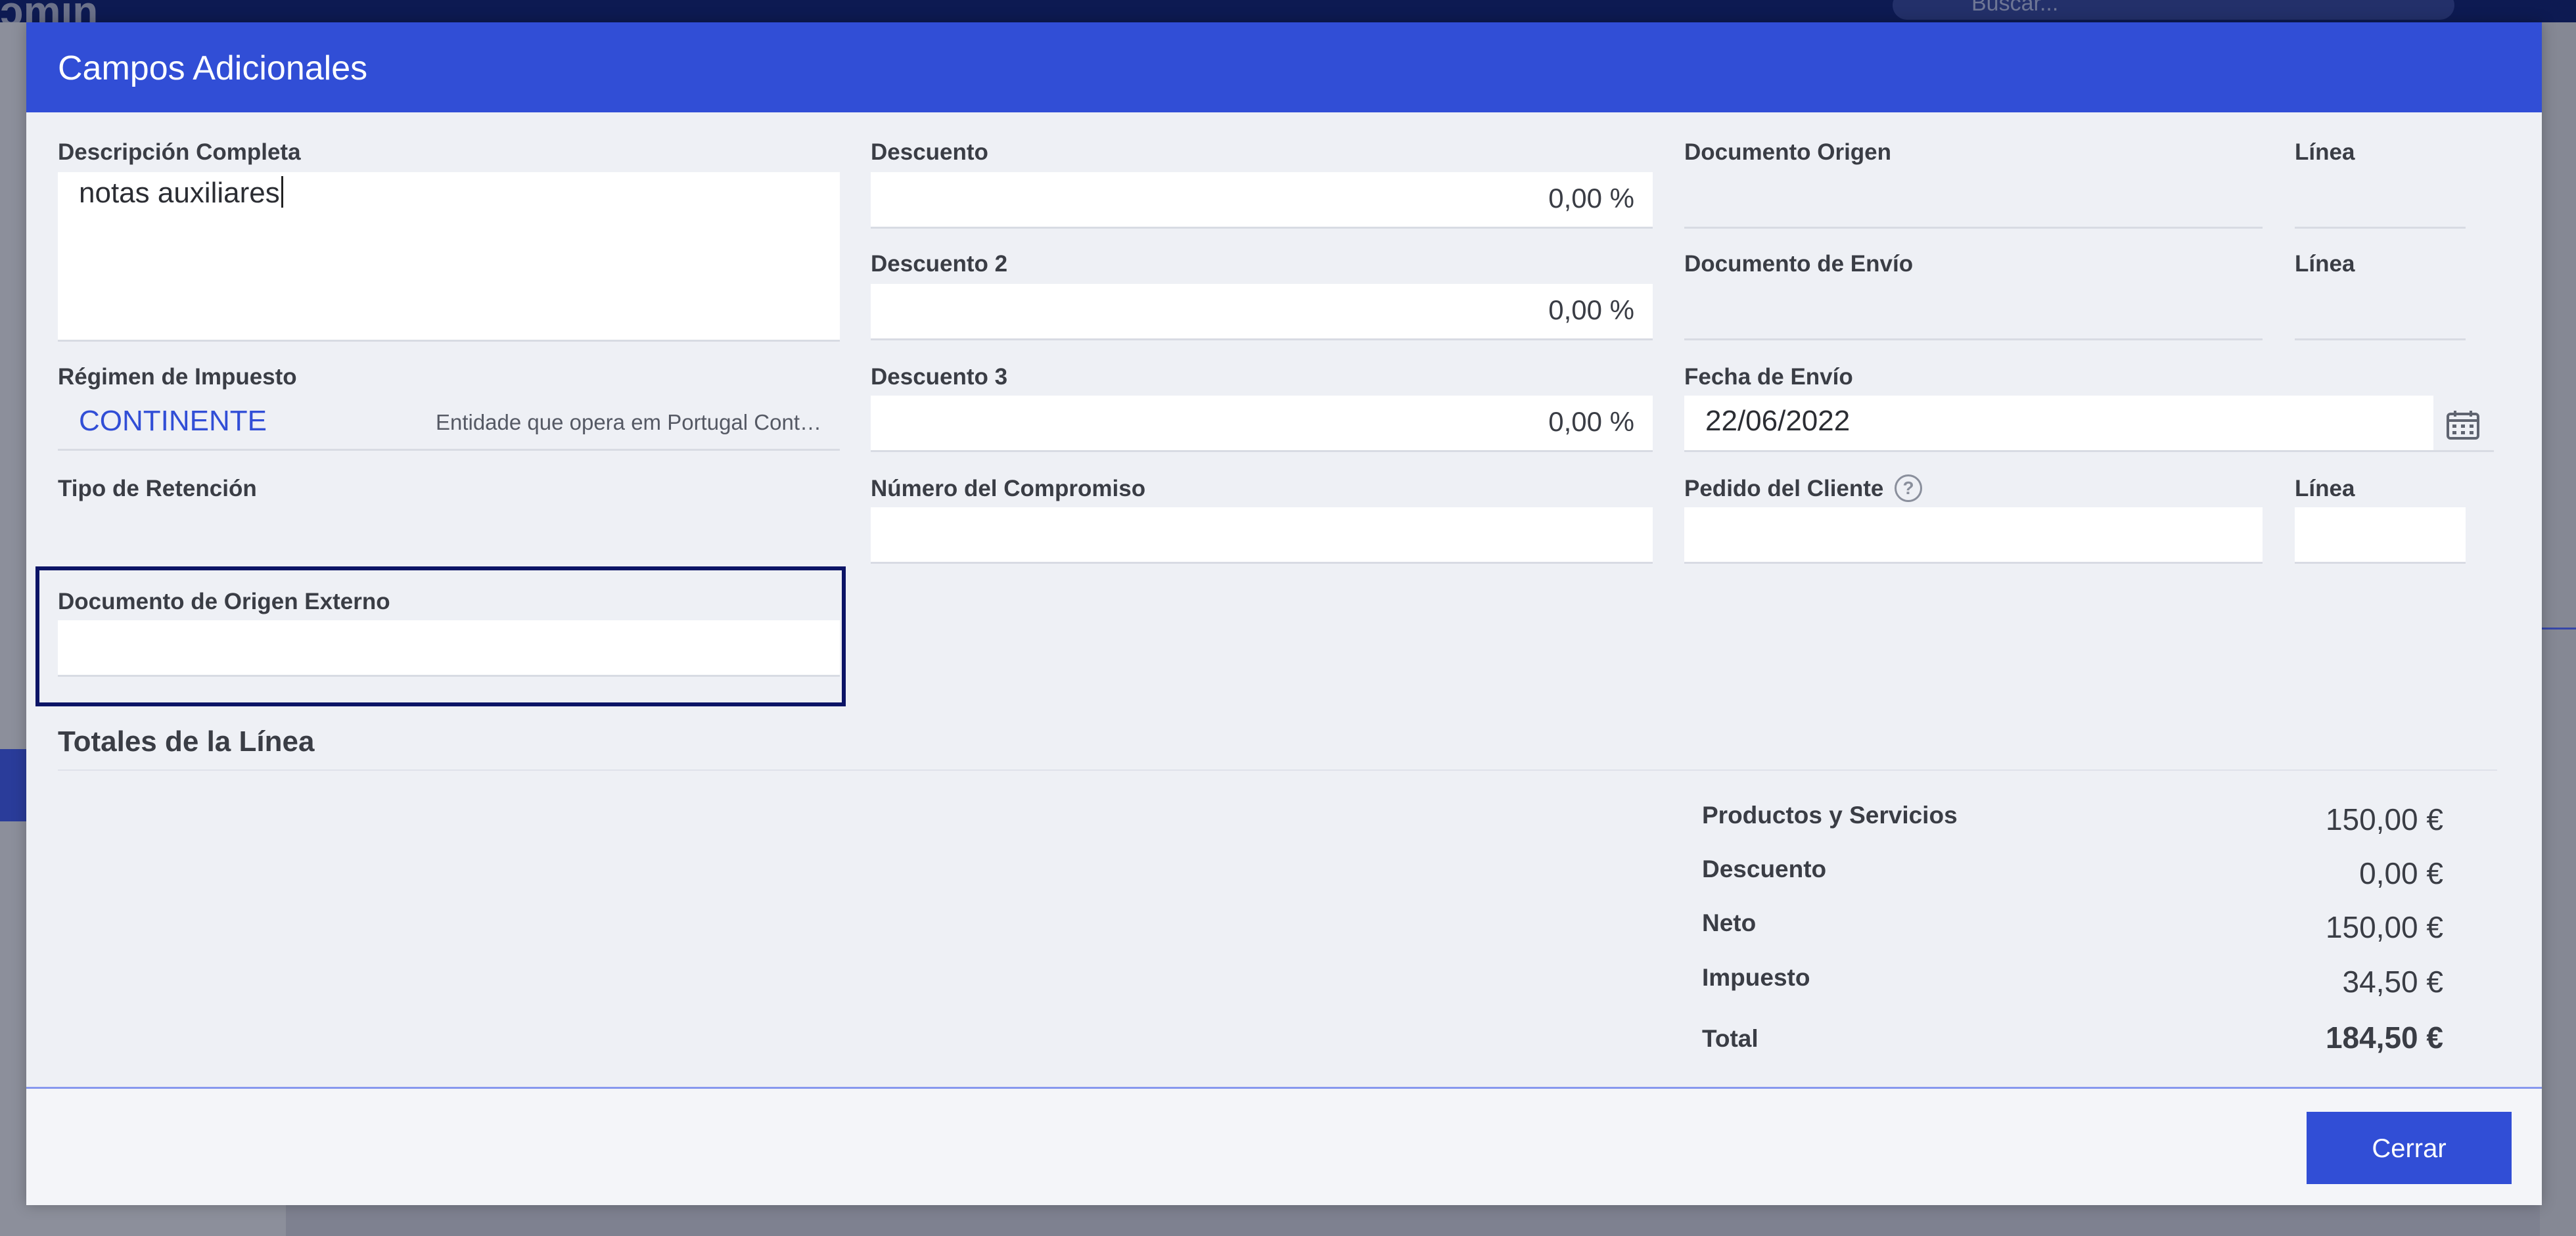 Image resolution: width=2576 pixels, height=1236 pixels. I want to click on pedido-cliente-label: Pedido del Cliente, so click(1784, 489).